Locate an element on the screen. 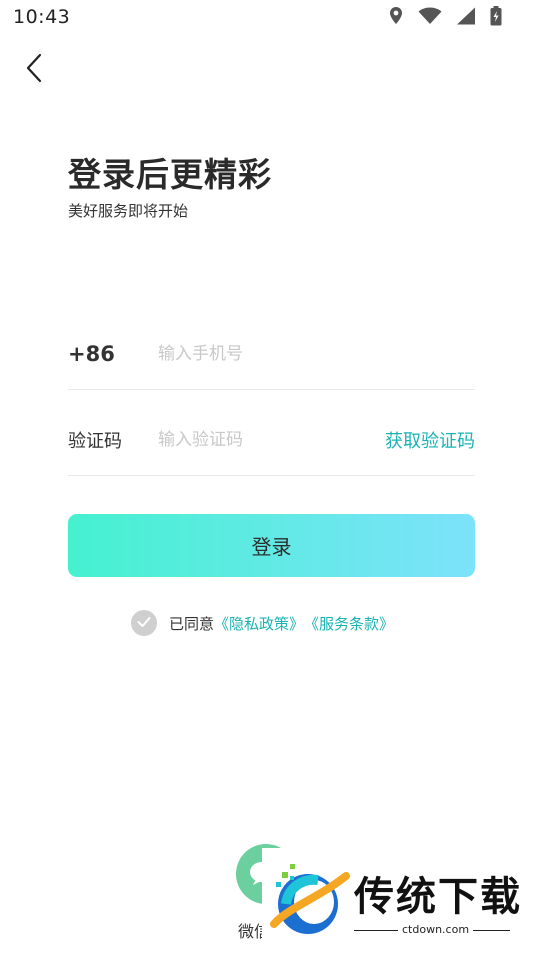  status-icons is located at coordinates (445, 18).